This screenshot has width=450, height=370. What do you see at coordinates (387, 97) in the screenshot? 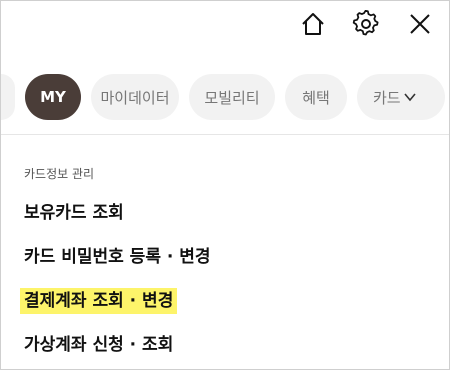
I see `tab-card-label: 카드` at bounding box center [387, 97].